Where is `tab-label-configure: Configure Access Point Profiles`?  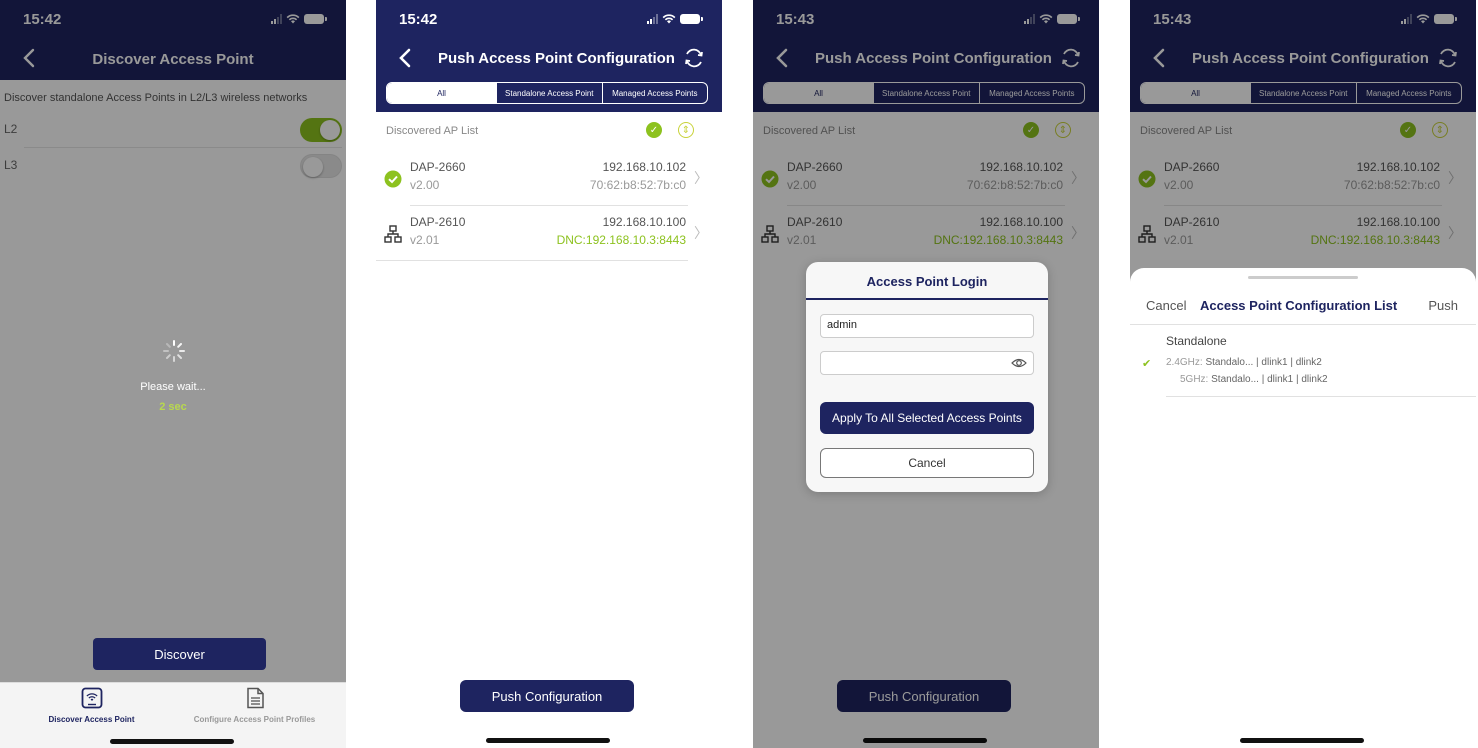 tab-label-configure: Configure Access Point Profiles is located at coordinates (254, 719).